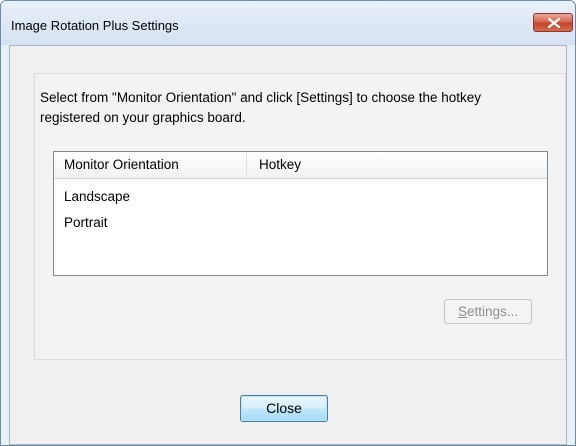  What do you see at coordinates (86, 223) in the screenshot?
I see `list-item-portrait: Portrait` at bounding box center [86, 223].